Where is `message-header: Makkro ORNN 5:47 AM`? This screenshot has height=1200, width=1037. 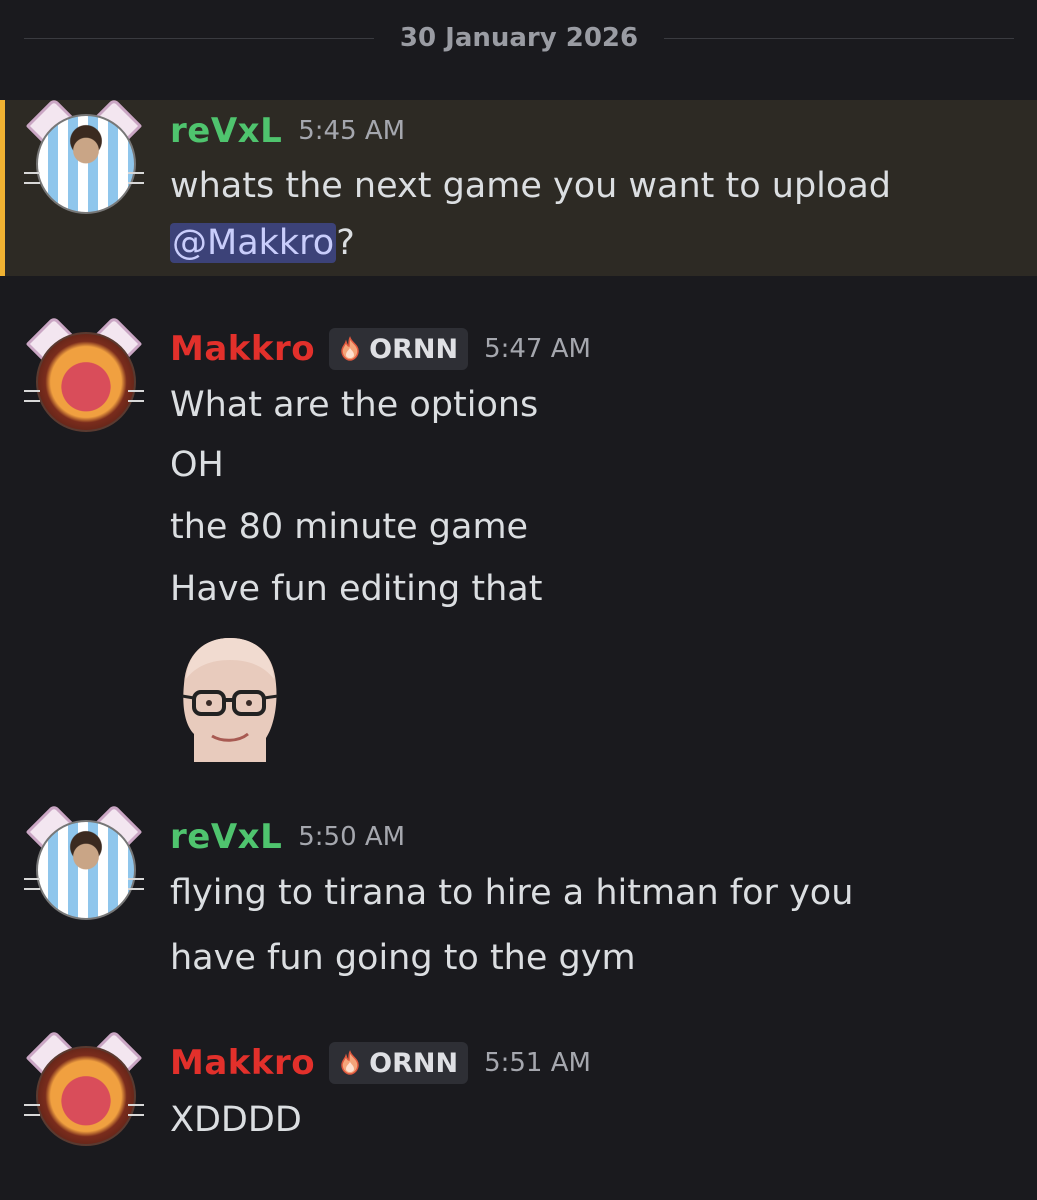
message-header: Makkro ORNN 5:47 AM is located at coordinates (593, 349).